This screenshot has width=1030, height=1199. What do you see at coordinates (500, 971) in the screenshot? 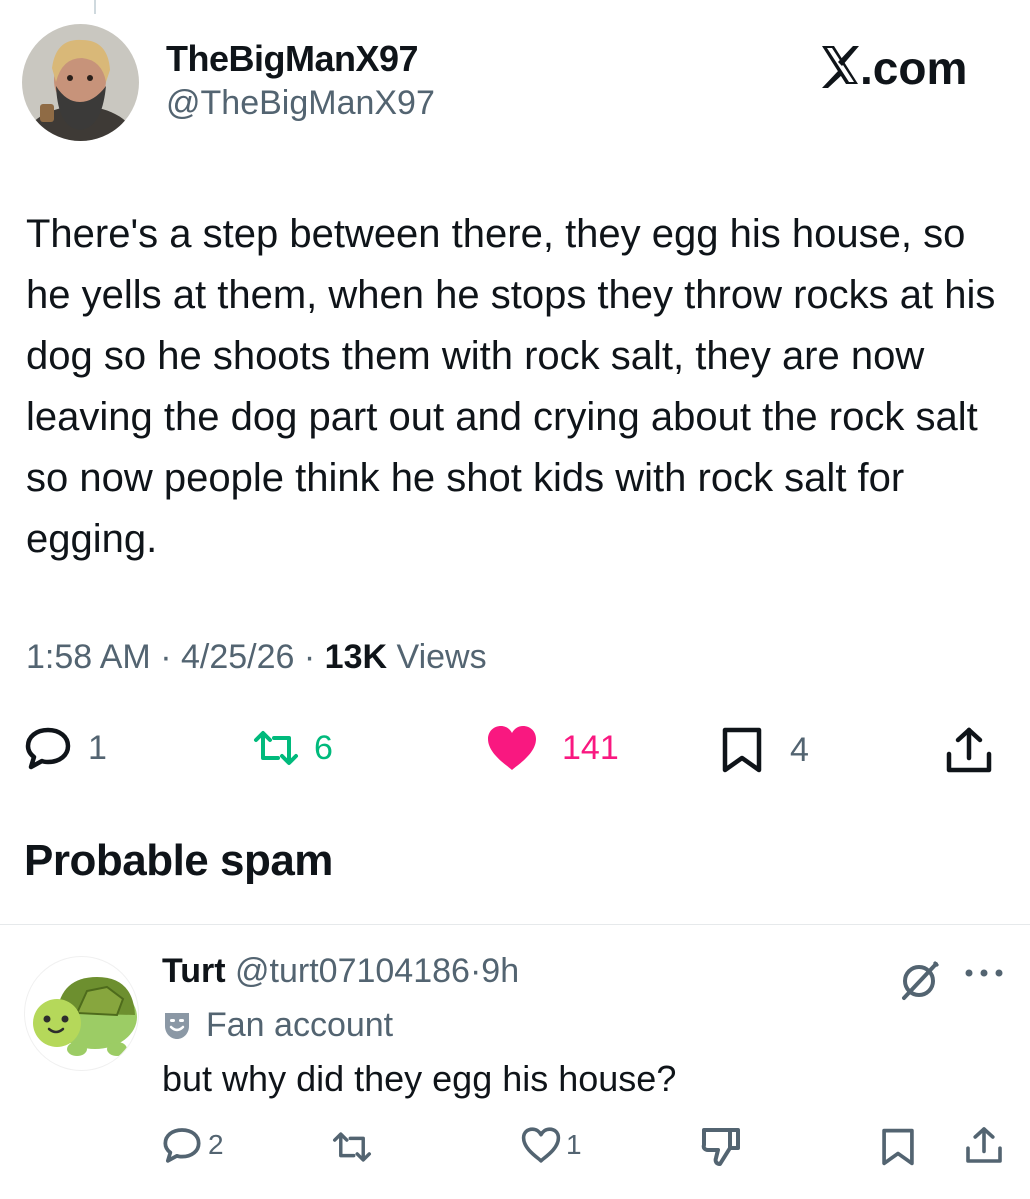
I see `reply-age: 9h` at bounding box center [500, 971].